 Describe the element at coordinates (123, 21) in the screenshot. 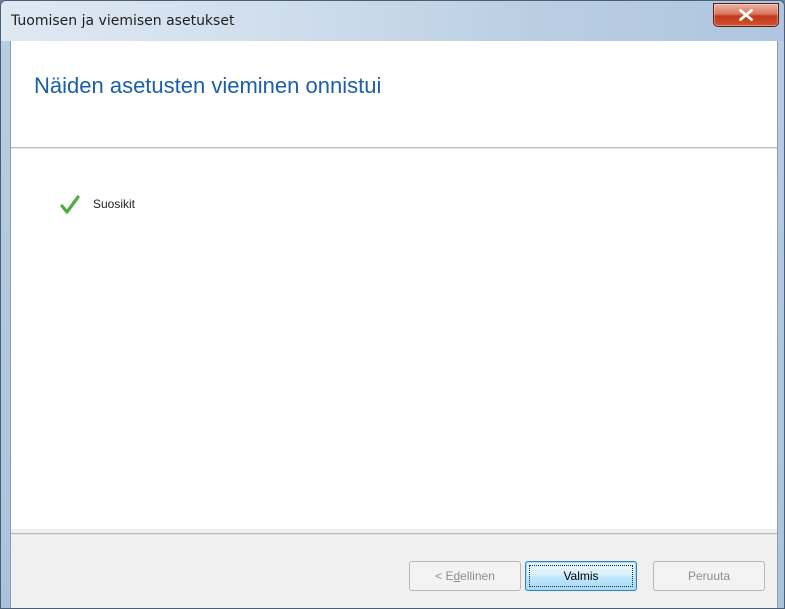

I see `window-title: Tuomisen ja viemisen asetukset` at that location.